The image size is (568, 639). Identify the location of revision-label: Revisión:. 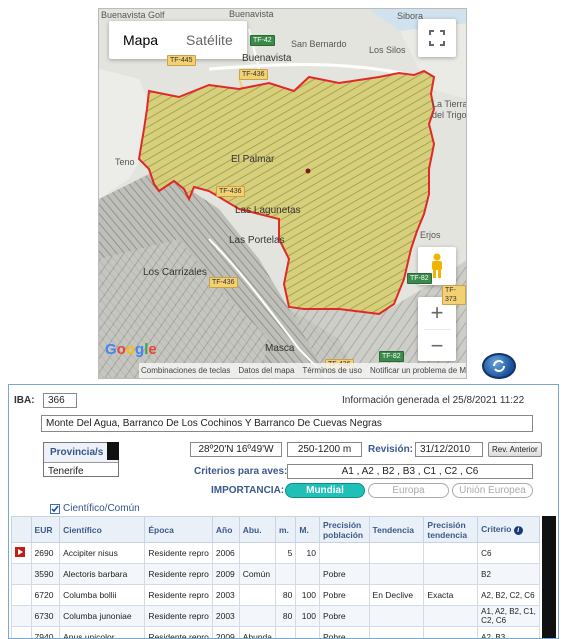
(391, 449).